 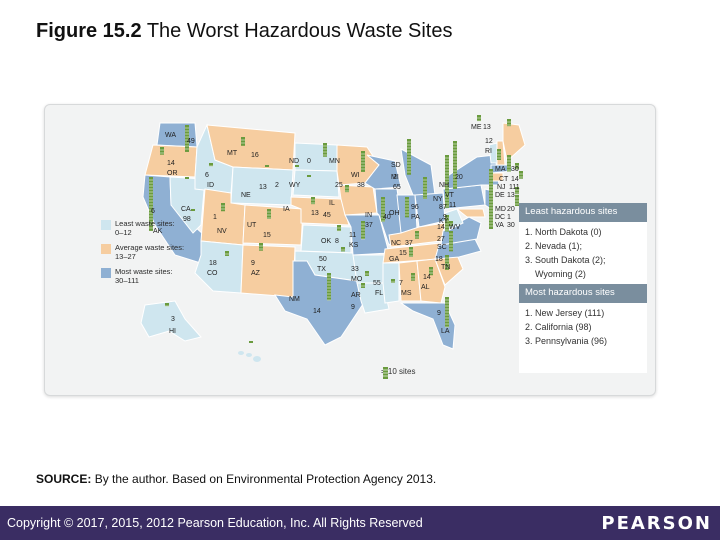 I want to click on legend-range: 13–27, so click(x=125, y=256).